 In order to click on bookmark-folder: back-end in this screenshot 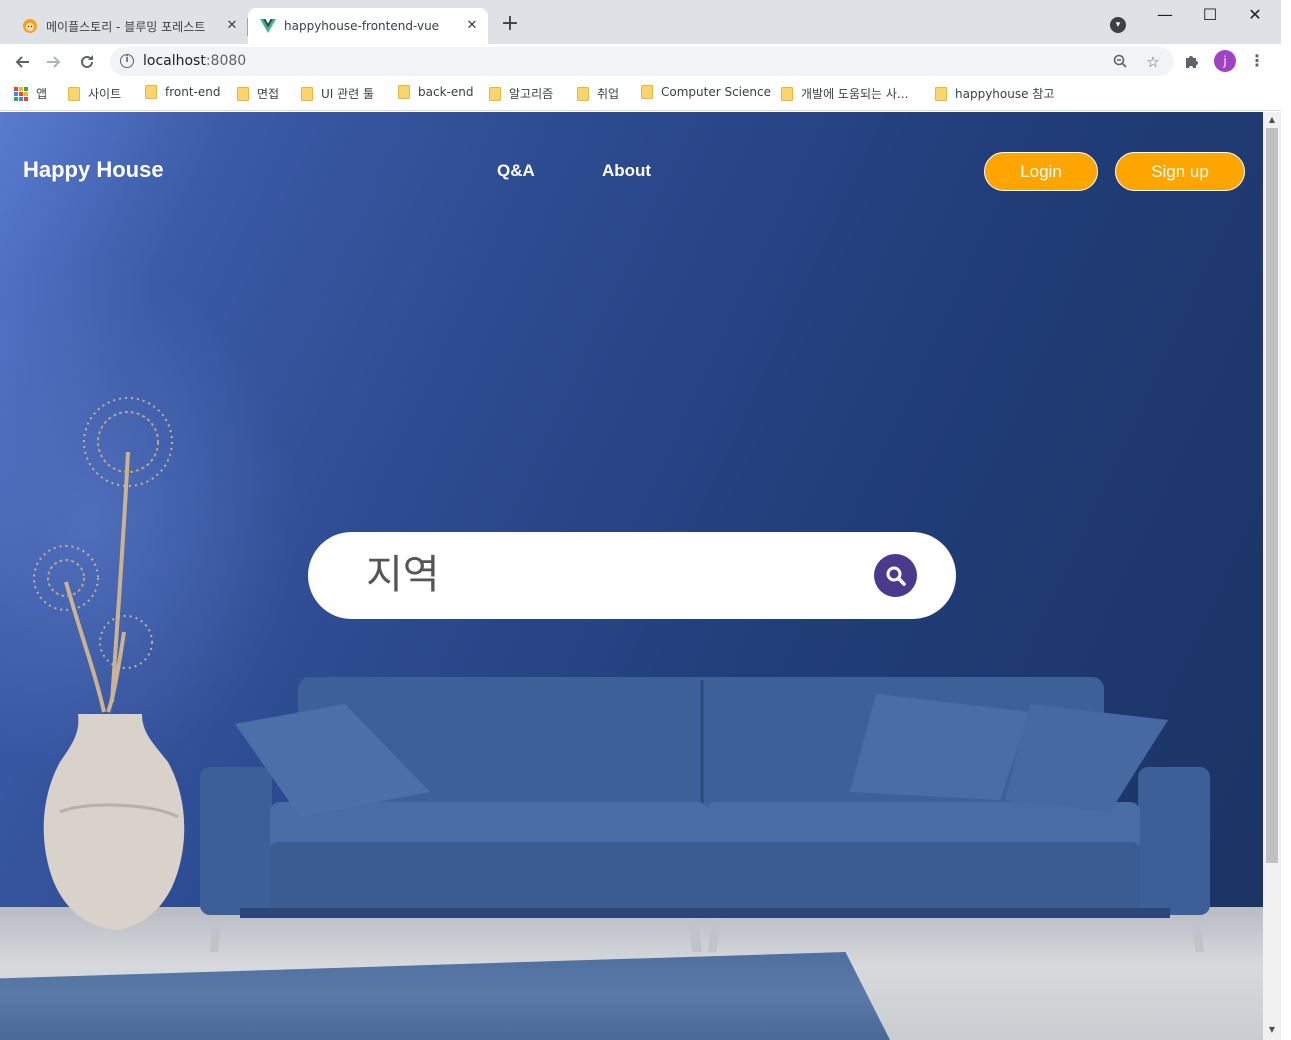, I will do `click(435, 92)`.